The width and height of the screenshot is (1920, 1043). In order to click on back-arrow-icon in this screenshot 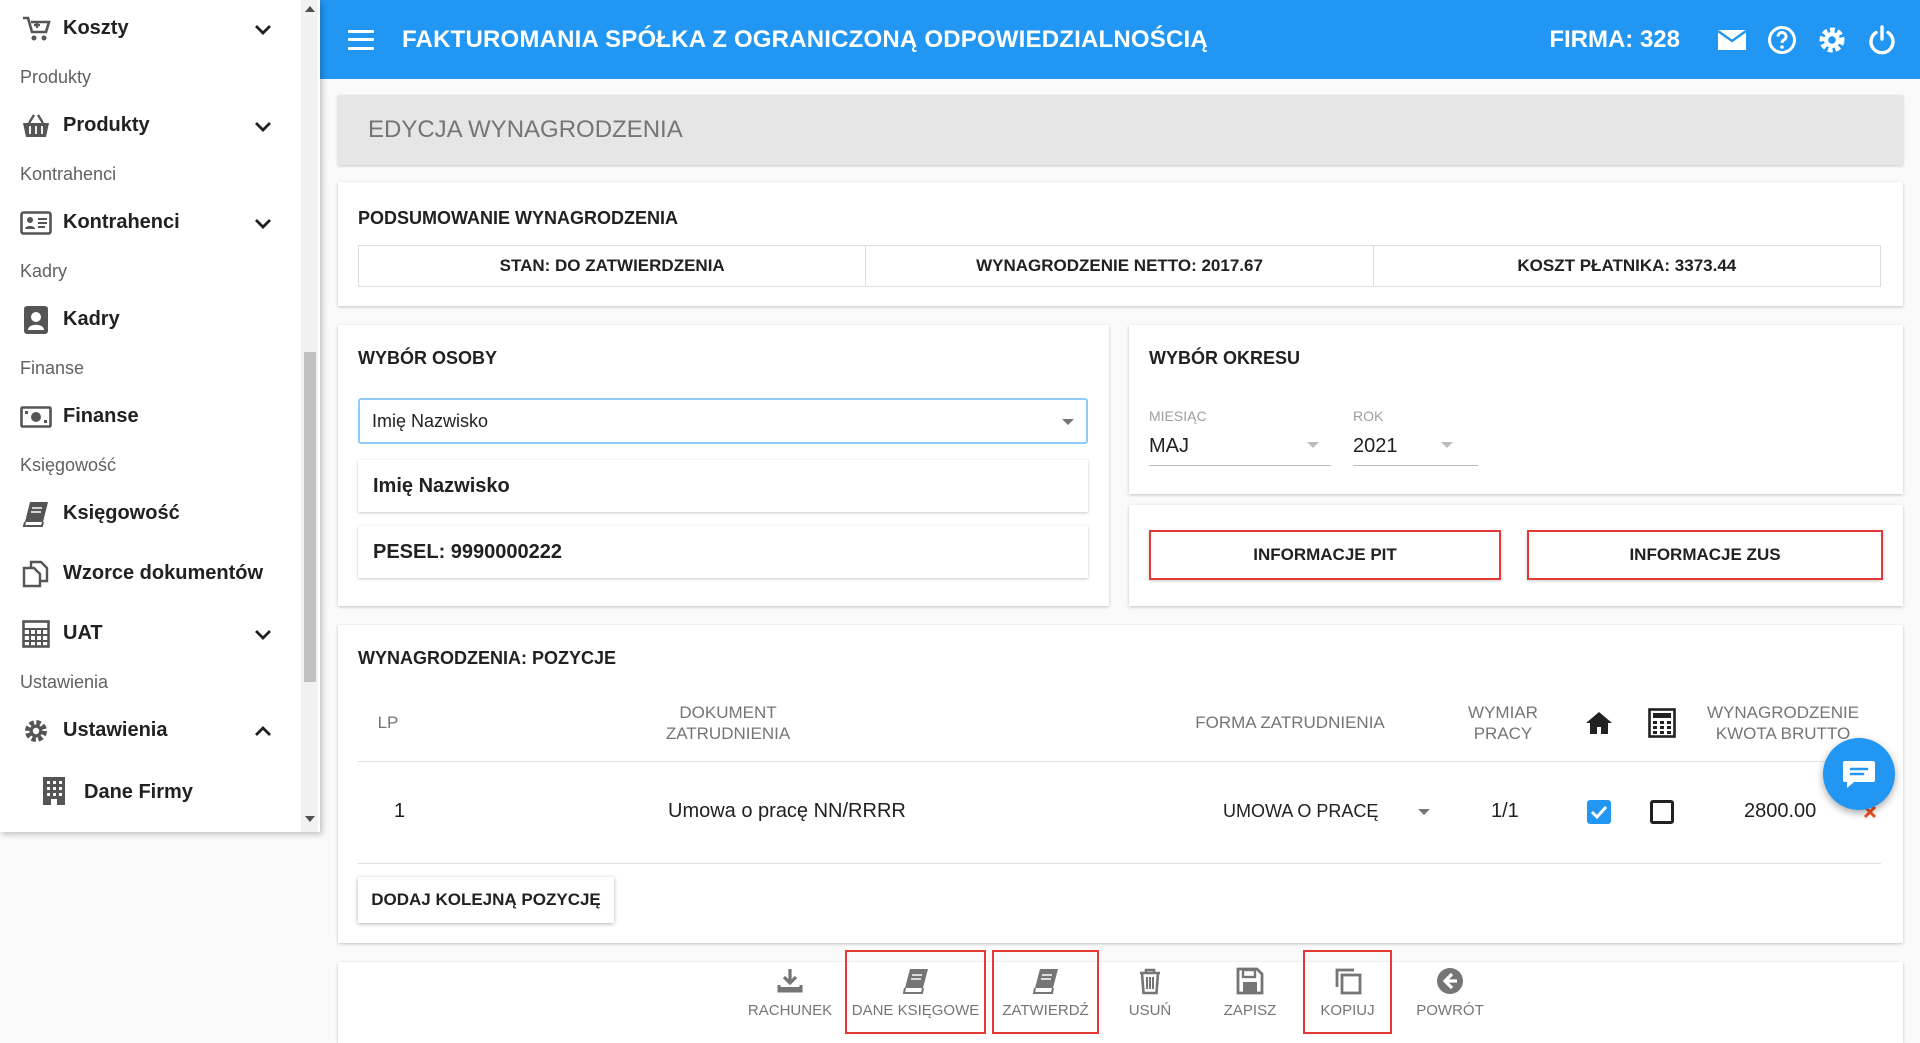, I will do `click(1450, 980)`.